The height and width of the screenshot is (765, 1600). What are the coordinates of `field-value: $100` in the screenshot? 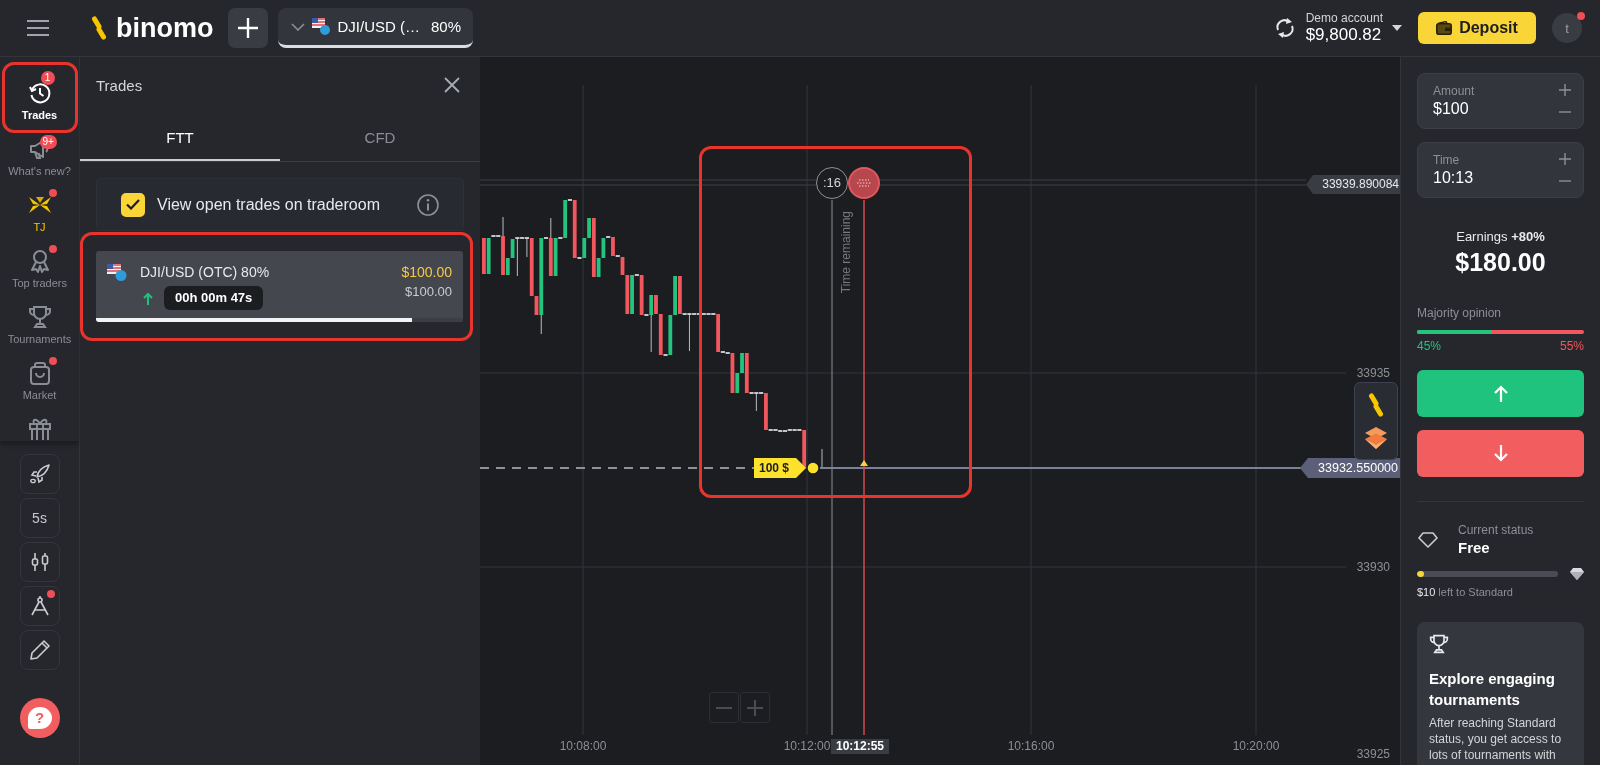 It's located at (1451, 108).